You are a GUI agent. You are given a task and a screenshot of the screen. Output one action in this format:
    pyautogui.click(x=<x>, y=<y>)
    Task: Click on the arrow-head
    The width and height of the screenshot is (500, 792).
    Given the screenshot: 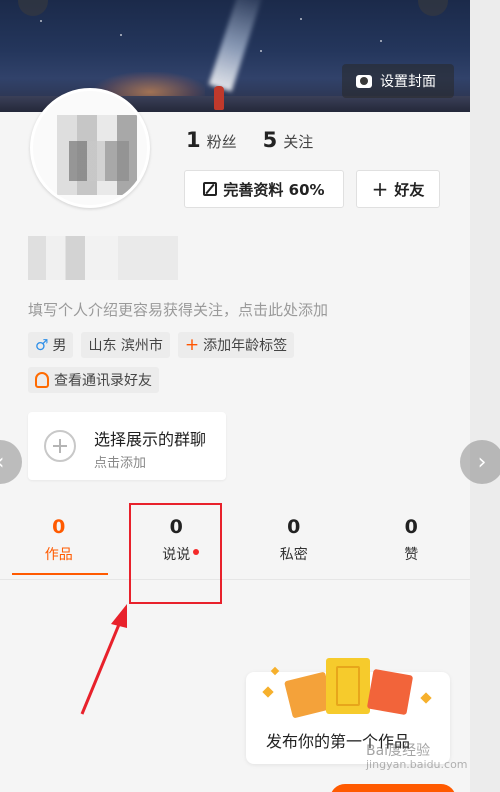 What is the action you would take?
    pyautogui.click(x=119, y=616)
    